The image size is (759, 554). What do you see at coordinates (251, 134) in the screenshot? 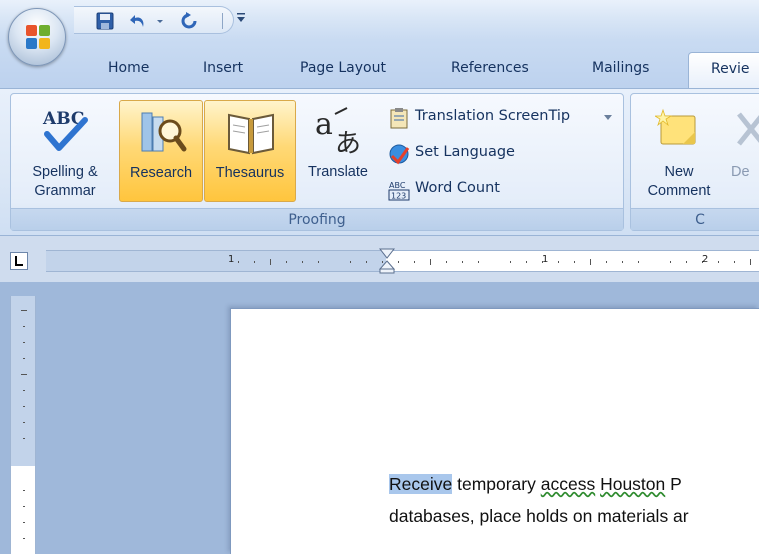
I see `thesaurus-book-icon` at bounding box center [251, 134].